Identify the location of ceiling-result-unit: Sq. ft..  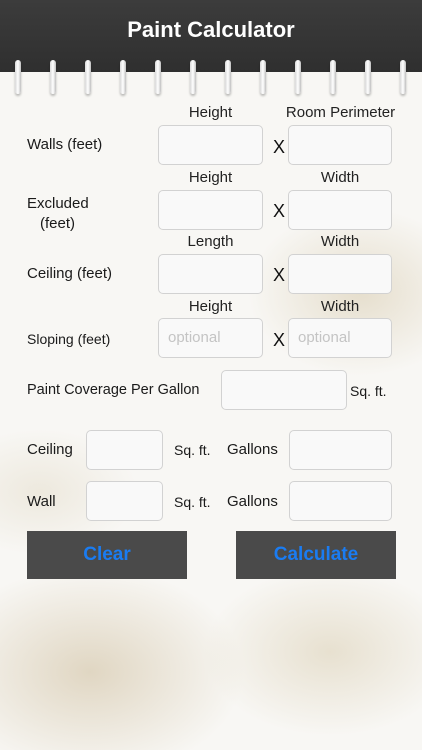
(192, 450).